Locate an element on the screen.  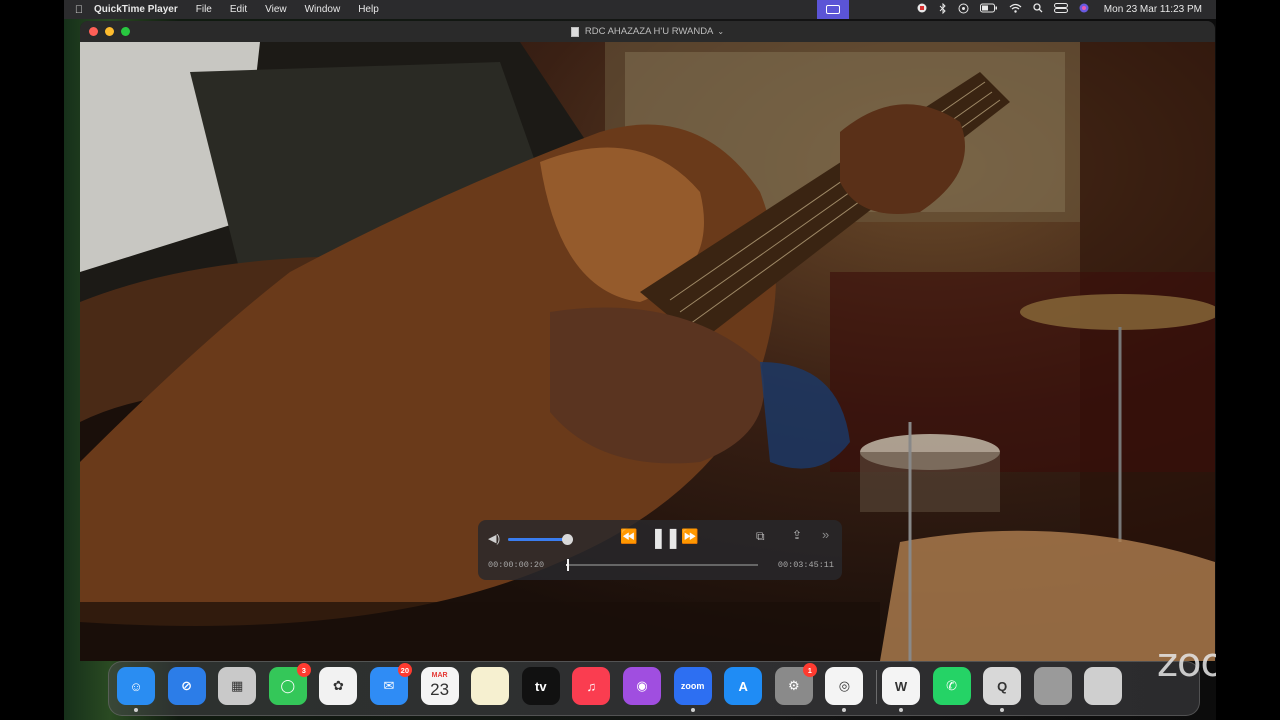
fullscreen-window-button is located at coordinates (125, 31).